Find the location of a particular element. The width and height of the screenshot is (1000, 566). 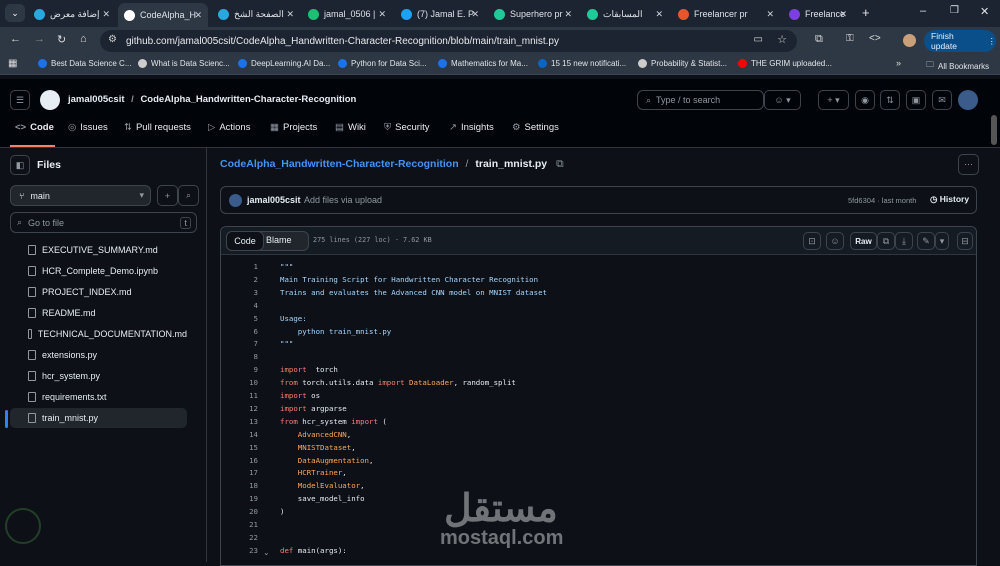

file-tree-item: train_mnist.py is located at coordinates (98, 418).